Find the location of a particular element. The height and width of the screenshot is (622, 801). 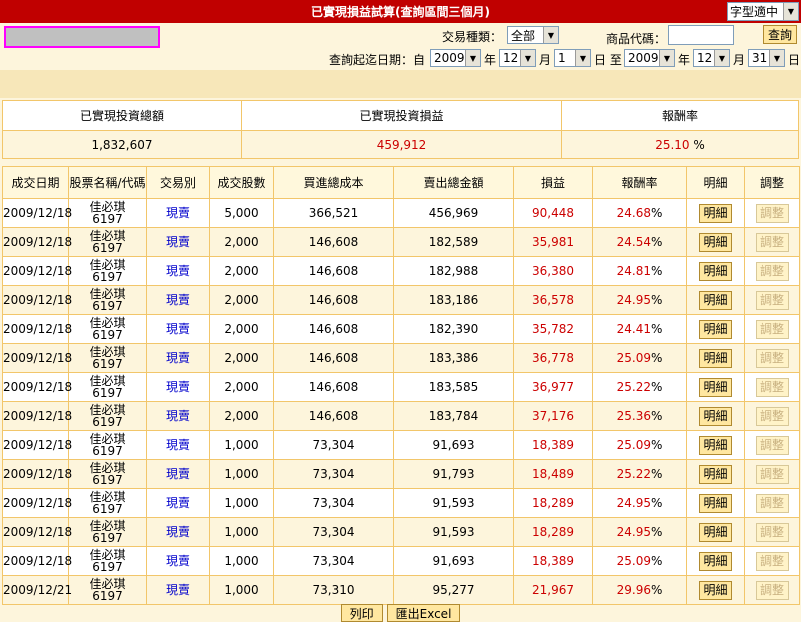

cell-profit: 36,380 is located at coordinates (553, 271).